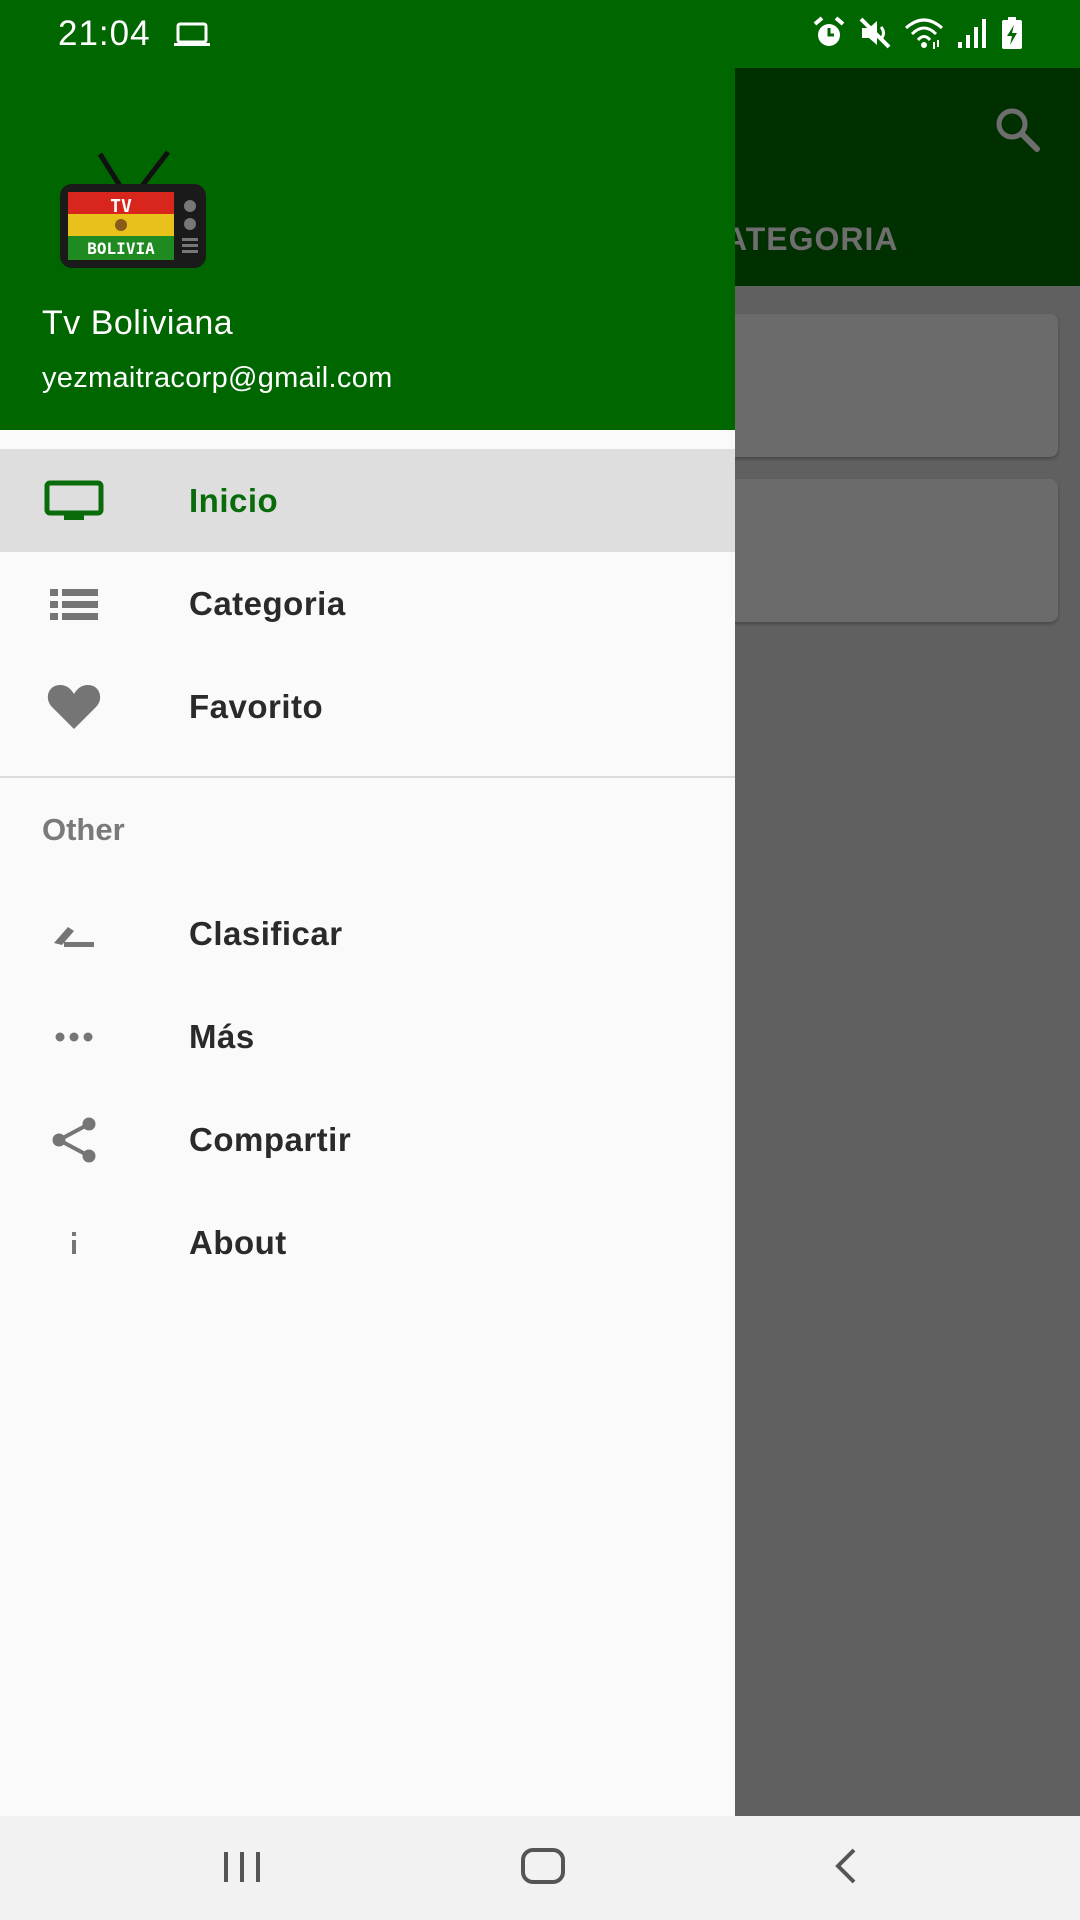 Image resolution: width=1080 pixels, height=1920 pixels. Describe the element at coordinates (367, 706) in the screenshot. I see `drawer-item-favorito: Favorito` at that location.